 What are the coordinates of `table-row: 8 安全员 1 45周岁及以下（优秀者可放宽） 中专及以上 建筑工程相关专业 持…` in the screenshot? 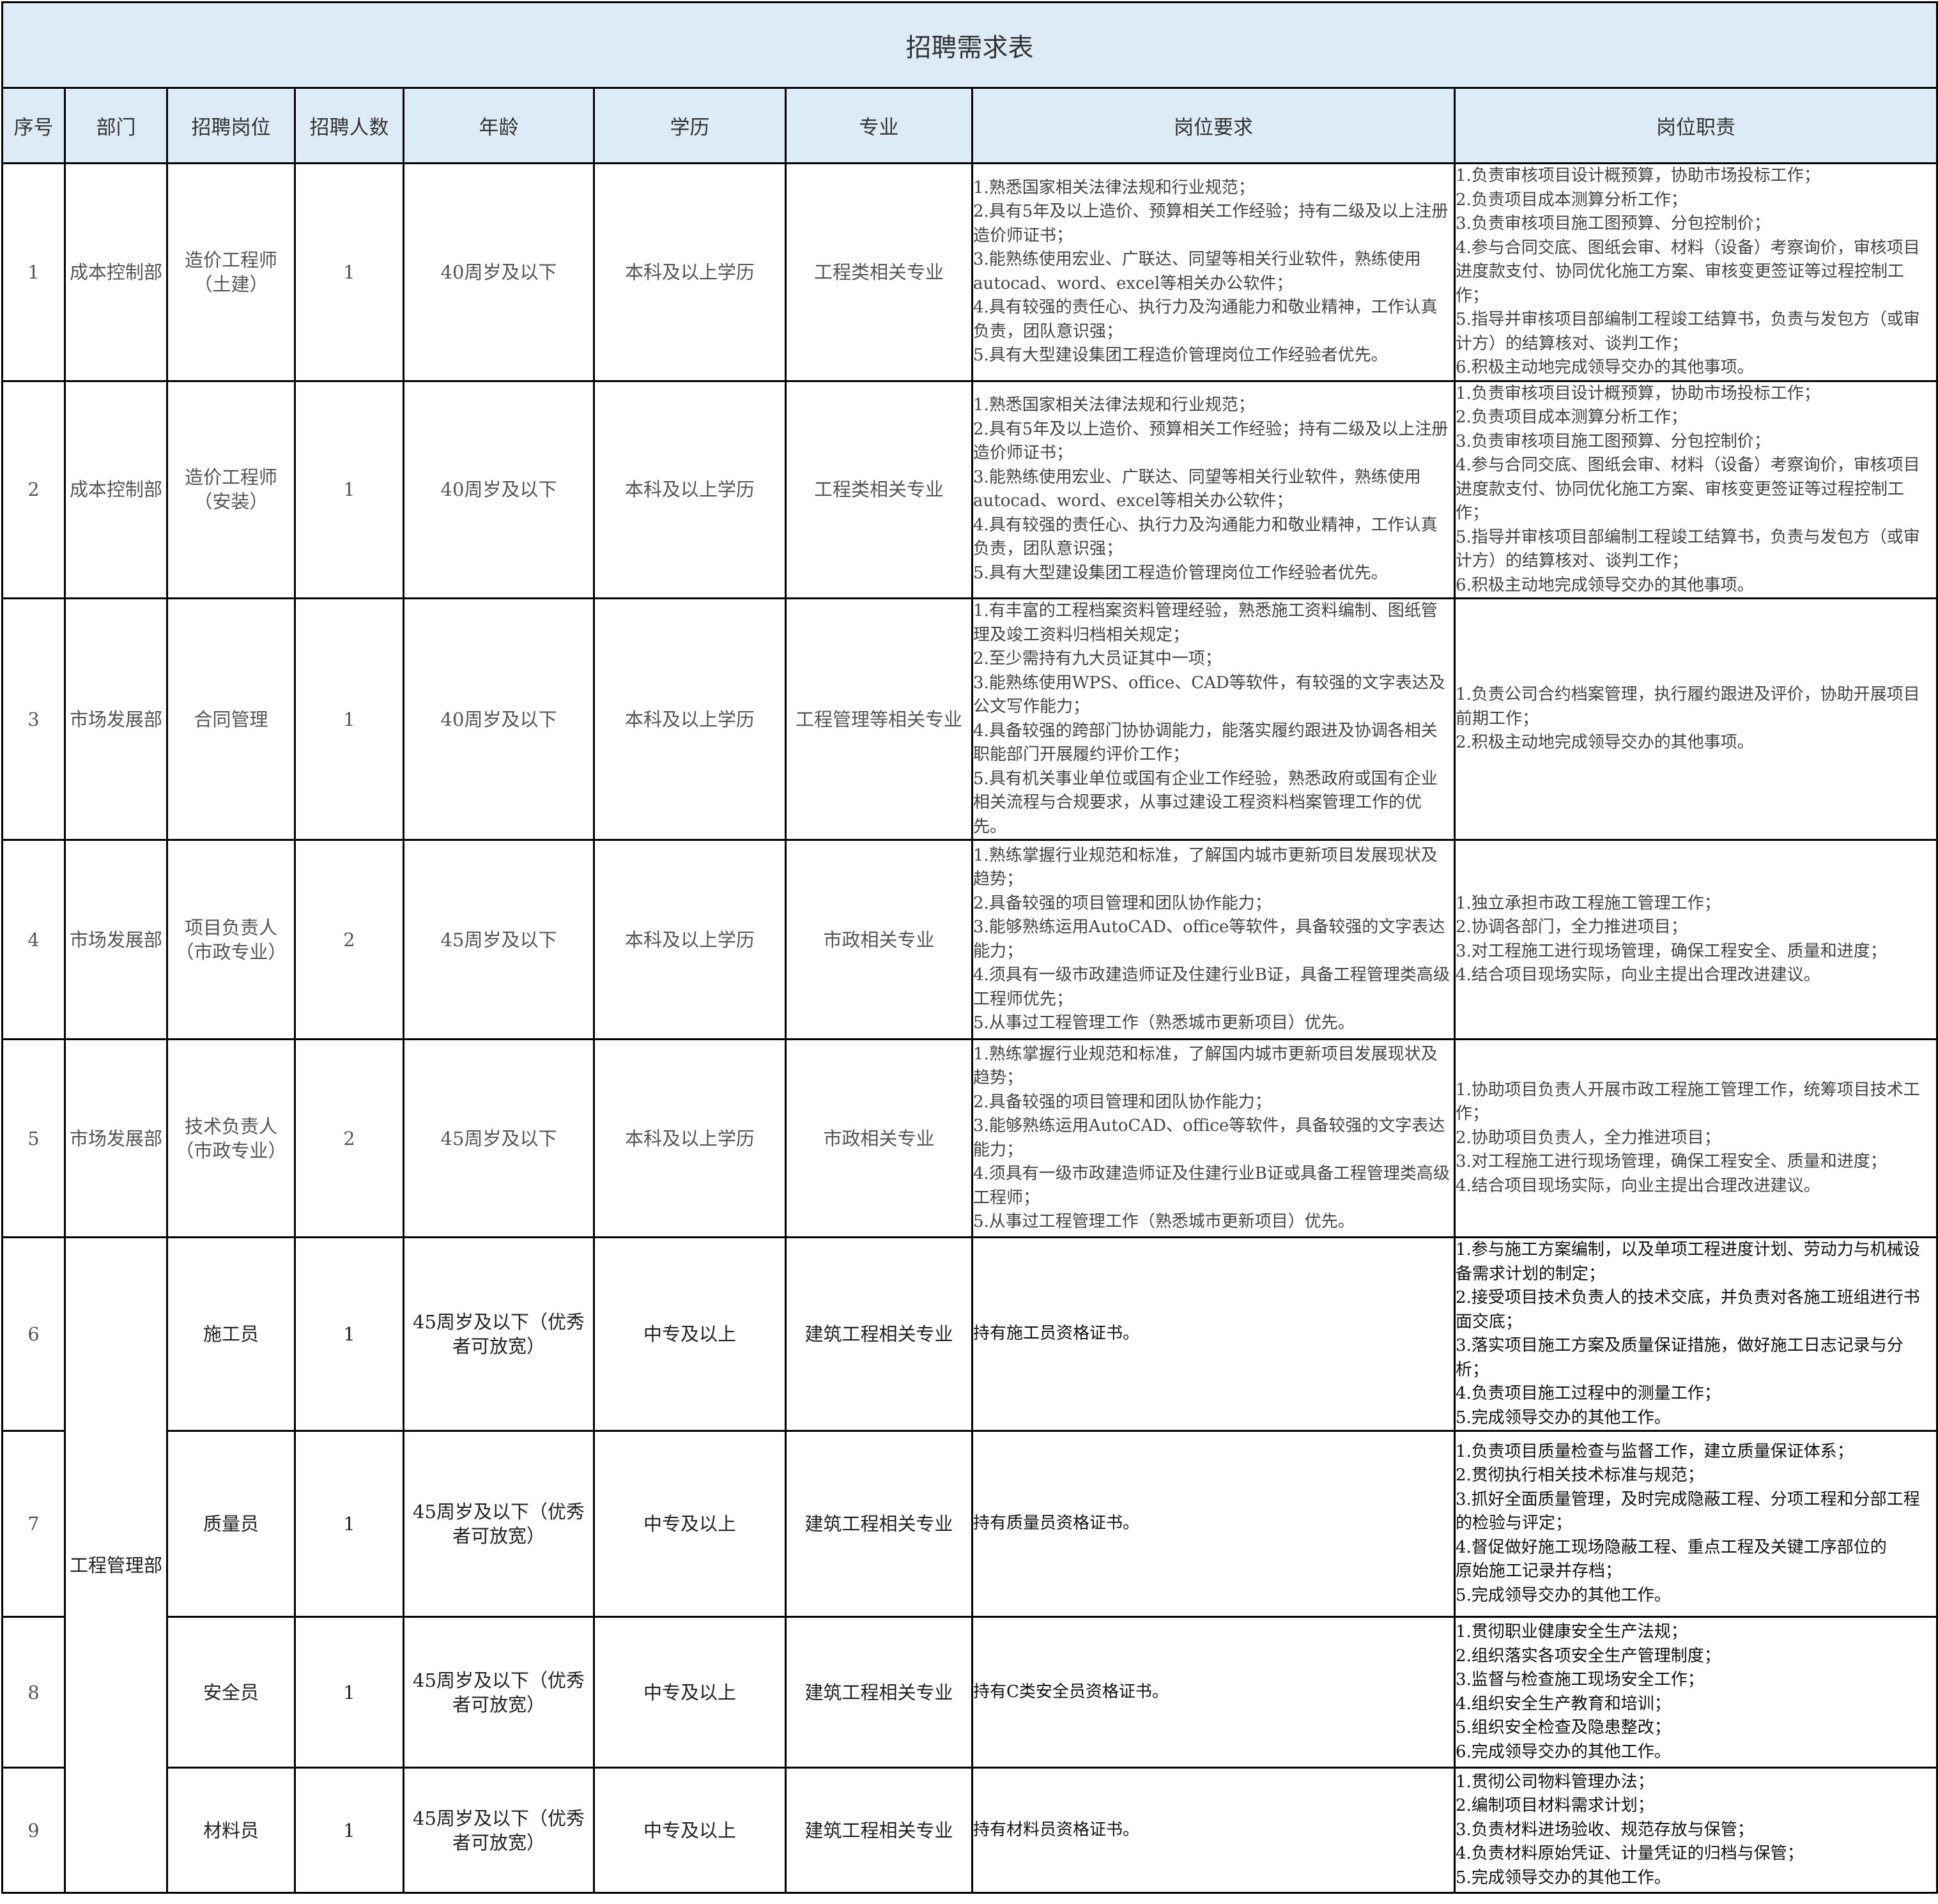 It's located at (970, 1692).